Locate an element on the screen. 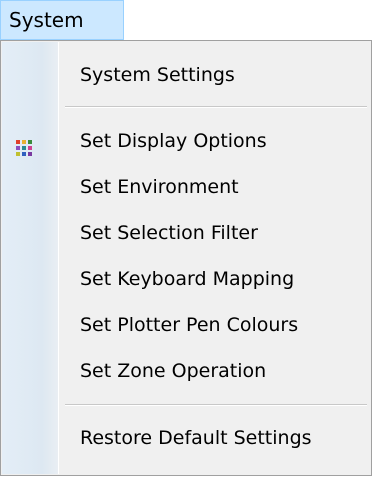 This screenshot has height=477, width=391. menu-item-set-keyboard-mapping: Set Keyboard Mapping is located at coordinates (186, 279).